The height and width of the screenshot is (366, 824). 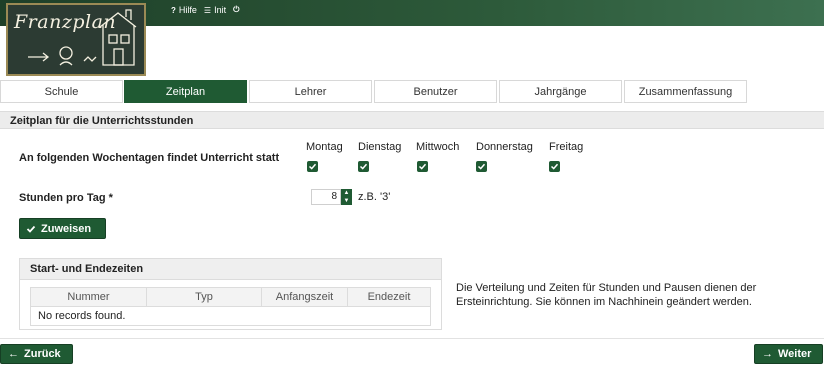 I want to click on next-label: Weiter, so click(x=795, y=354).